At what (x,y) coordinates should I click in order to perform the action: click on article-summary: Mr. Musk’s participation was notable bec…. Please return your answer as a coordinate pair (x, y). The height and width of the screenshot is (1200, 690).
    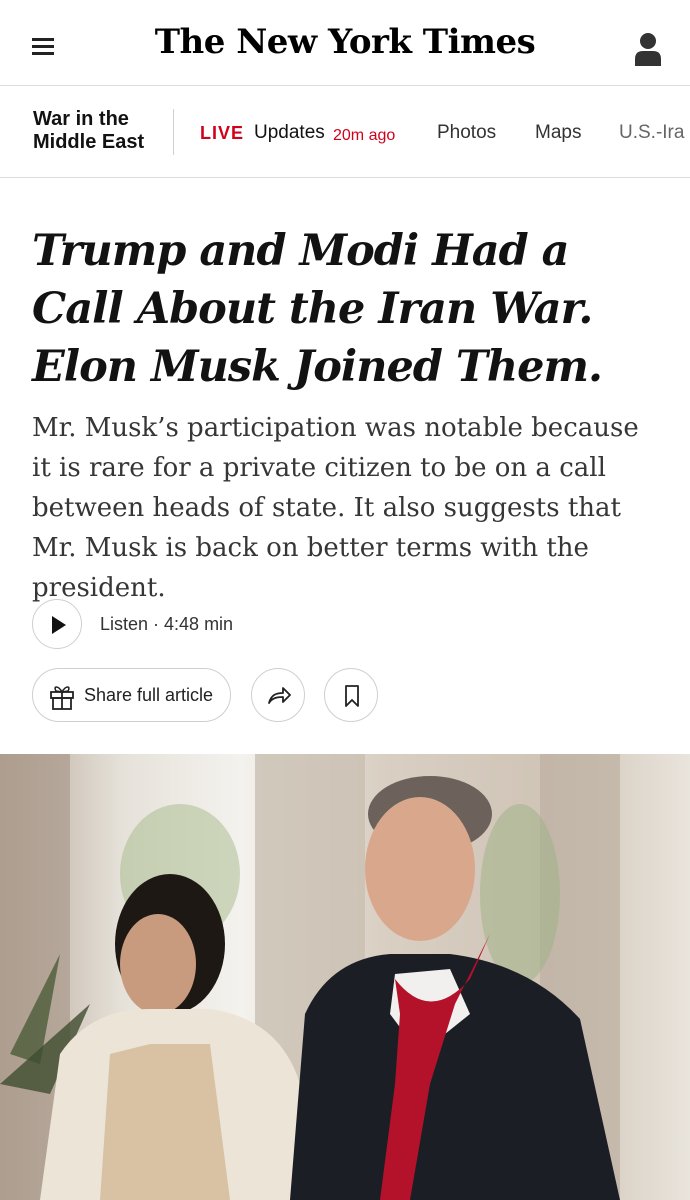
    Looking at the image, I should click on (335, 508).